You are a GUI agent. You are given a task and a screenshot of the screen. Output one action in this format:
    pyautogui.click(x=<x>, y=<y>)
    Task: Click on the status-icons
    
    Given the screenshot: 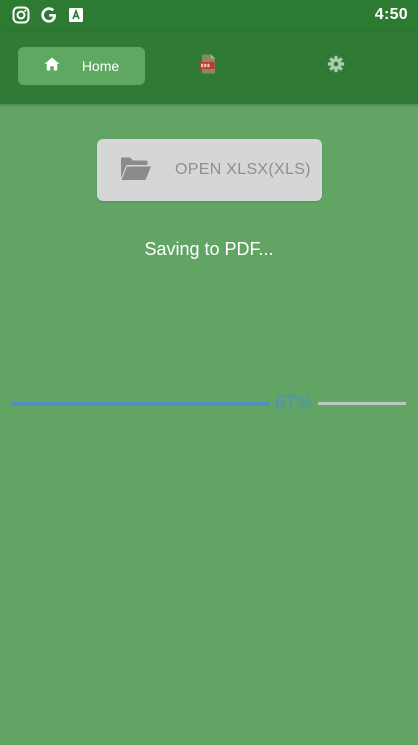 What is the action you would take?
    pyautogui.click(x=48, y=15)
    